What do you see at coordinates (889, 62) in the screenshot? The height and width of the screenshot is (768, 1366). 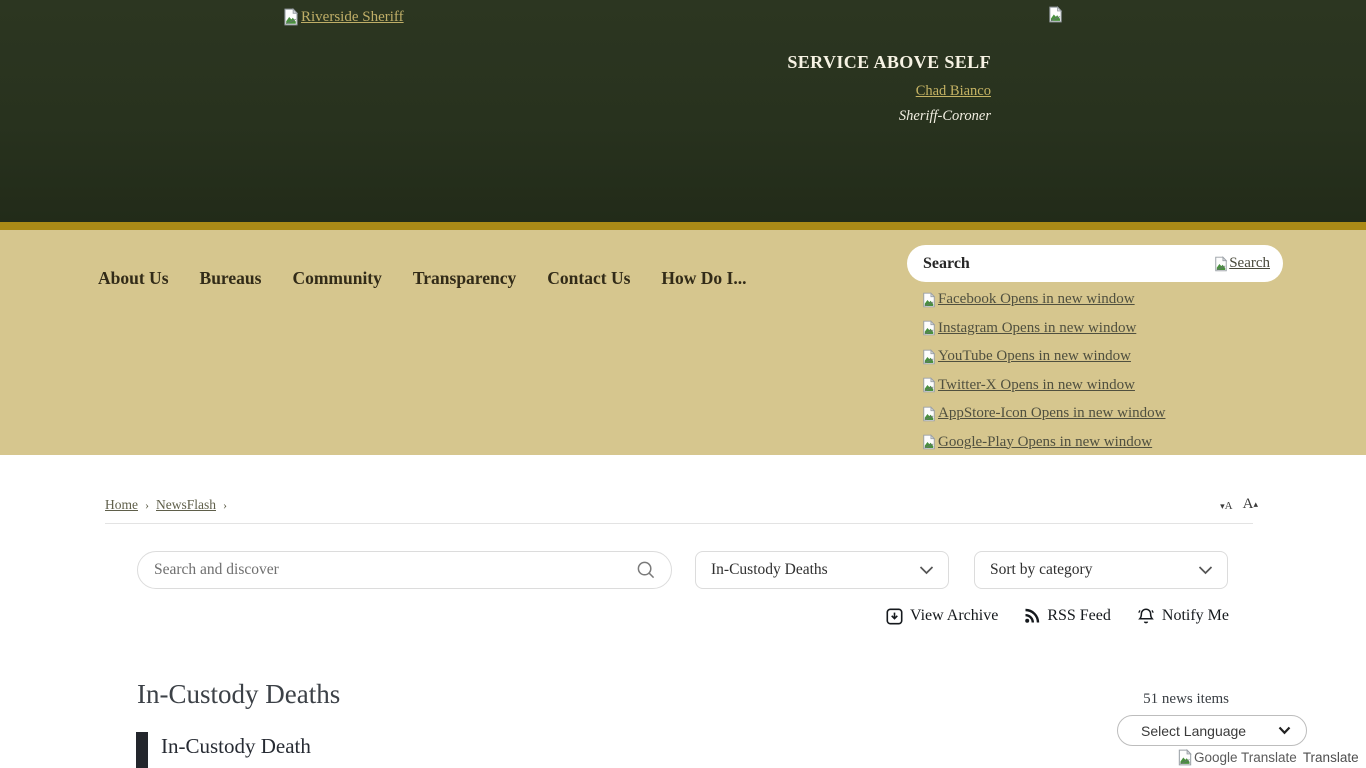 I see `motto-text: SERVICE ABOVE SELF` at bounding box center [889, 62].